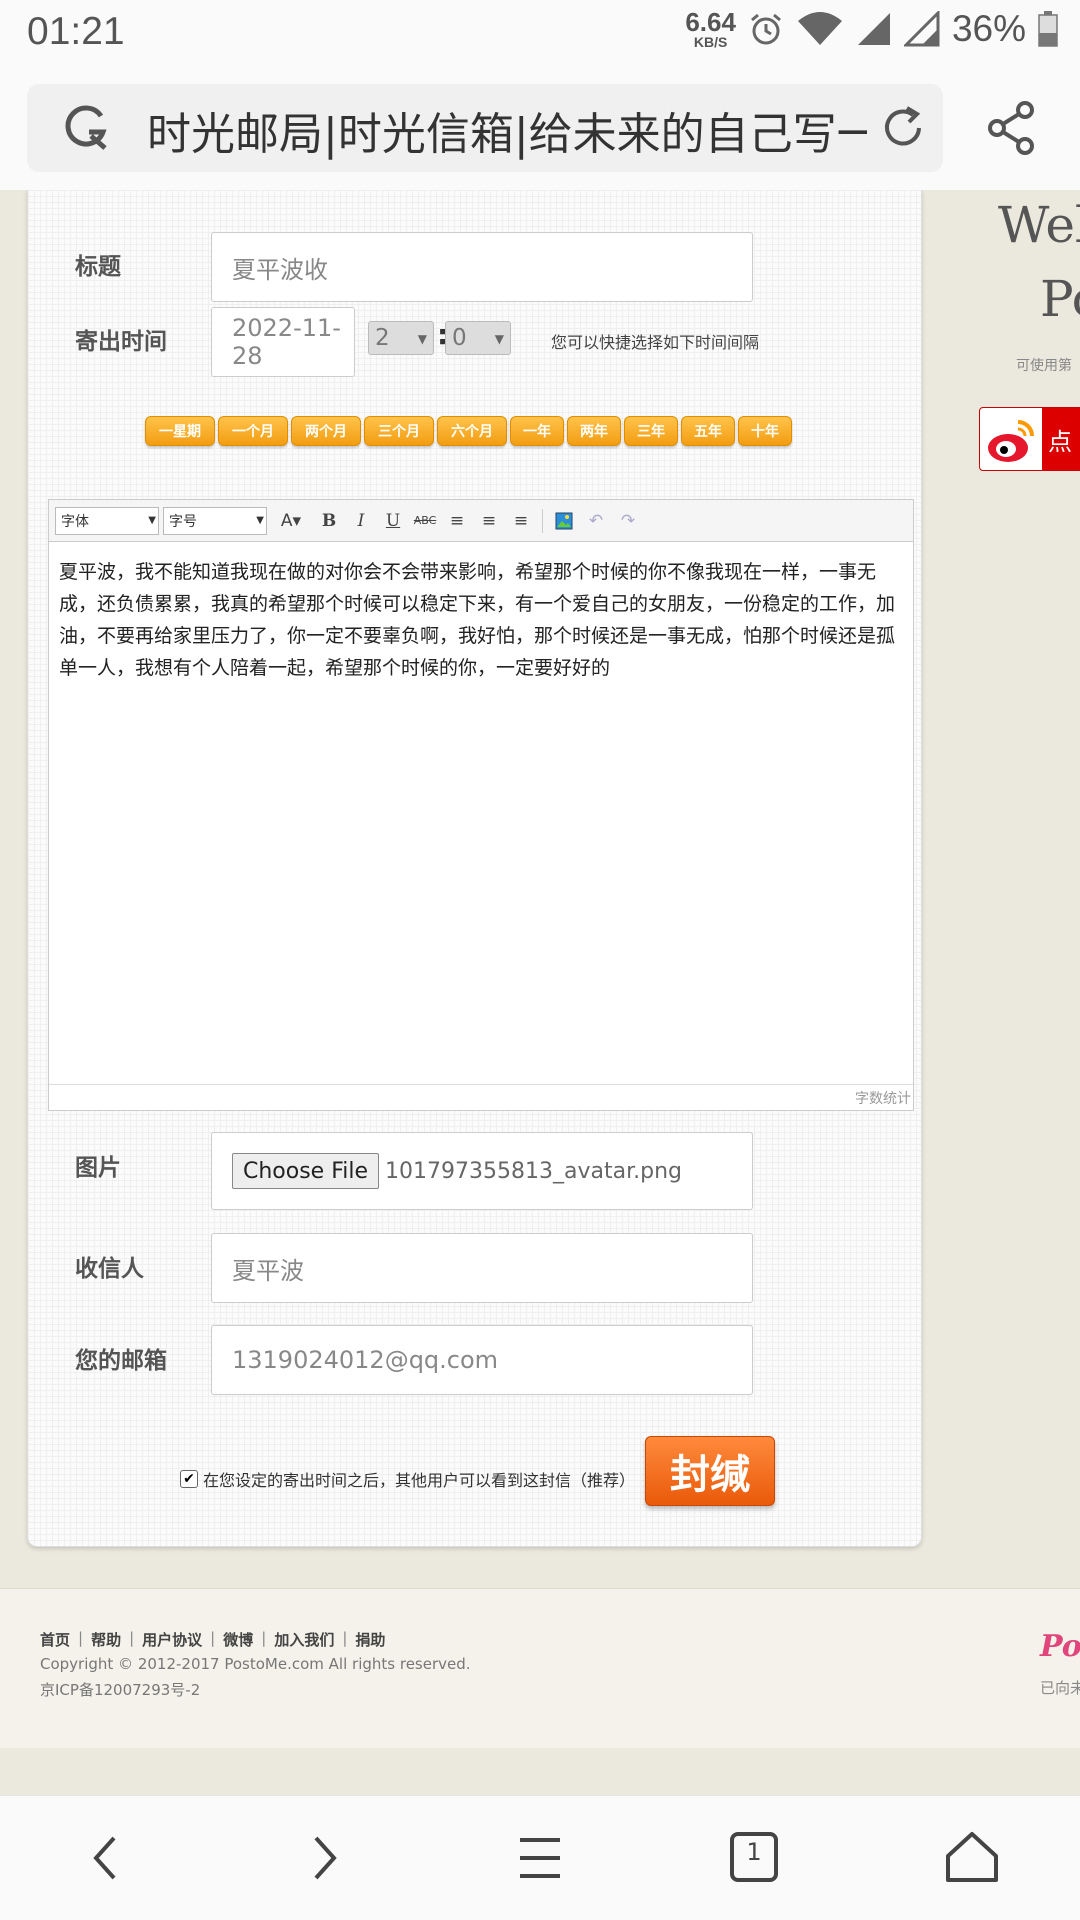  Describe the element at coordinates (1011, 441) in the screenshot. I see `weibo-icon` at that location.